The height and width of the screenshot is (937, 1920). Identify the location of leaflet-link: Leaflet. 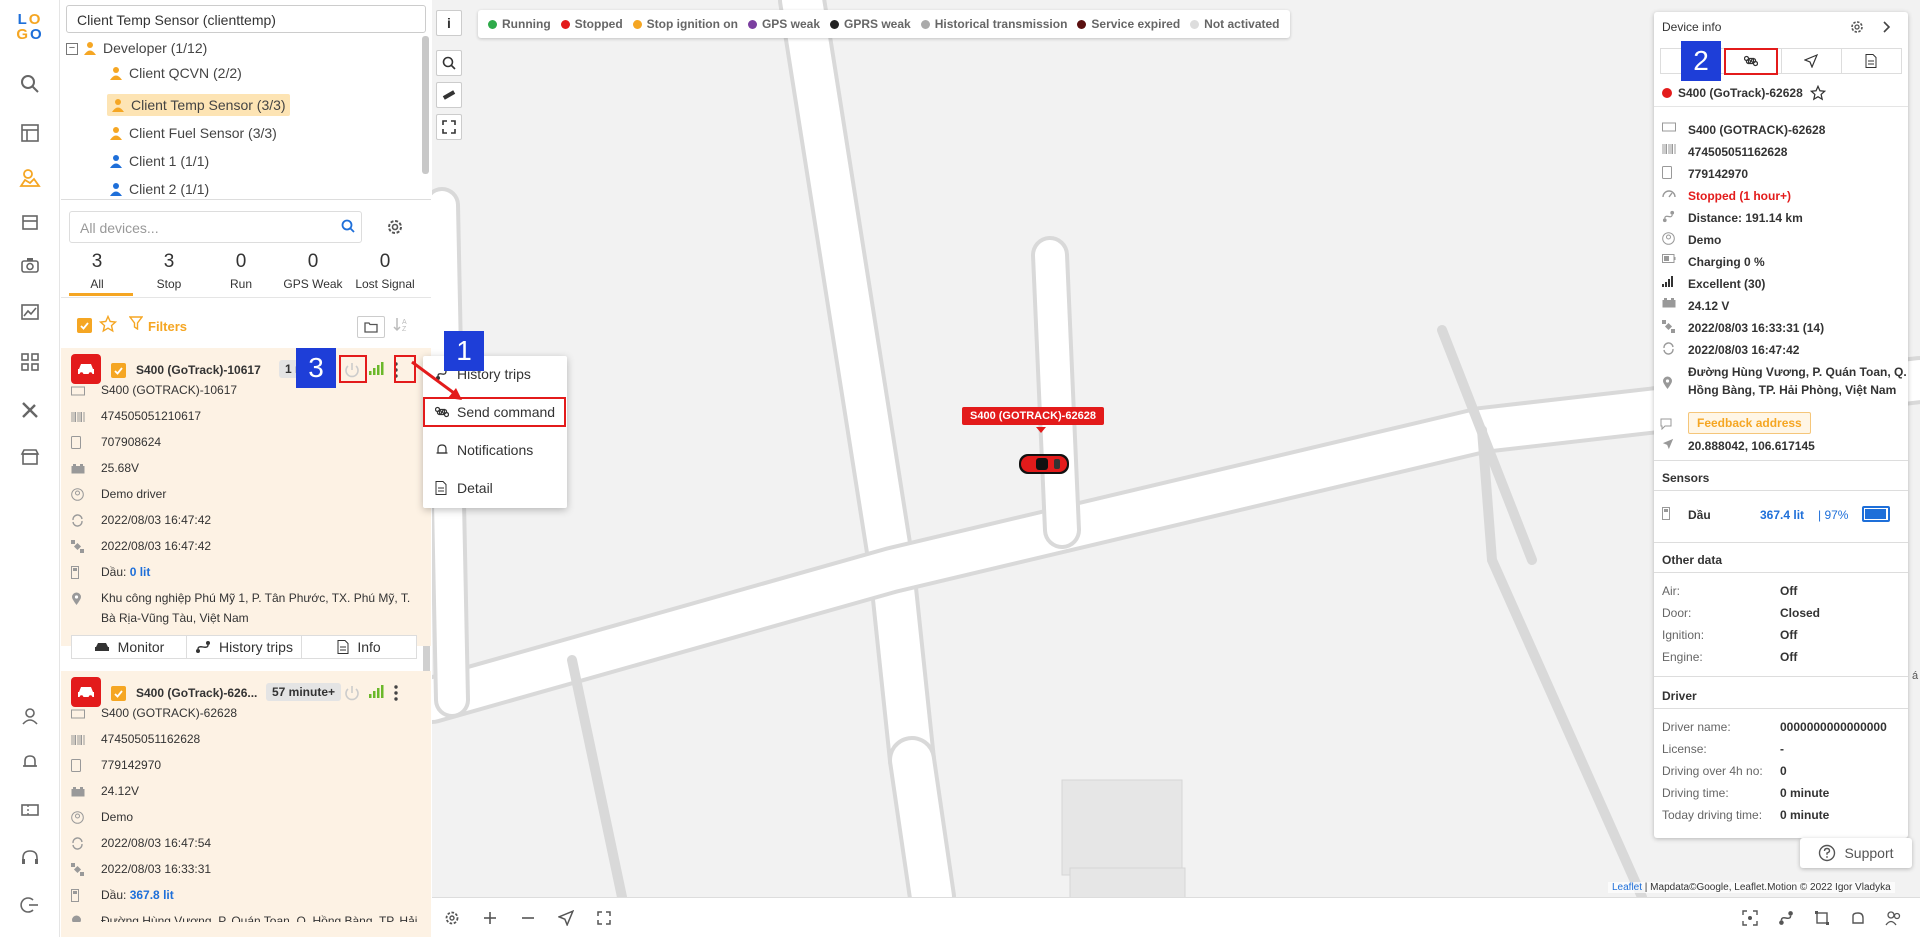
(1627, 887).